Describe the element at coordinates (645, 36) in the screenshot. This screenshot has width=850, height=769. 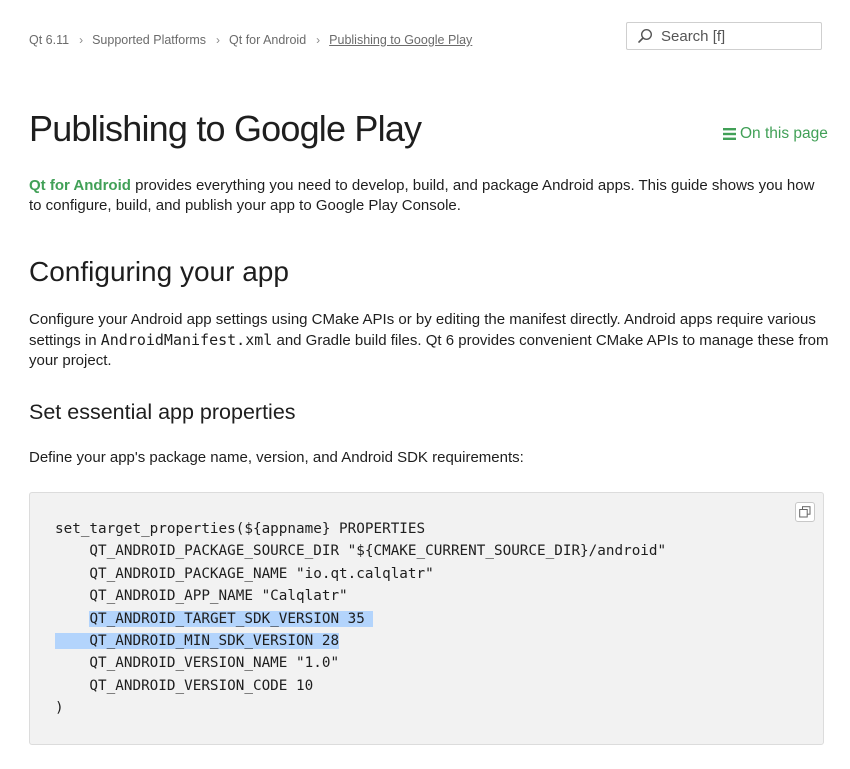
I see `search-icon` at that location.